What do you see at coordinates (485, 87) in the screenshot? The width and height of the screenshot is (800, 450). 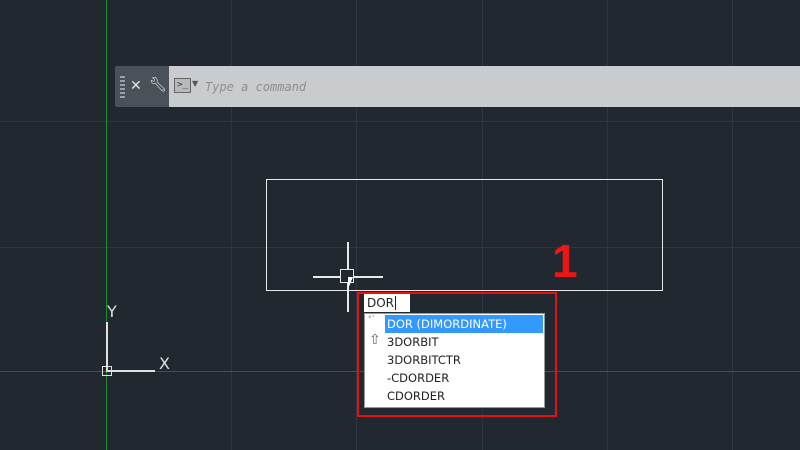 I see `command-input` at bounding box center [485, 87].